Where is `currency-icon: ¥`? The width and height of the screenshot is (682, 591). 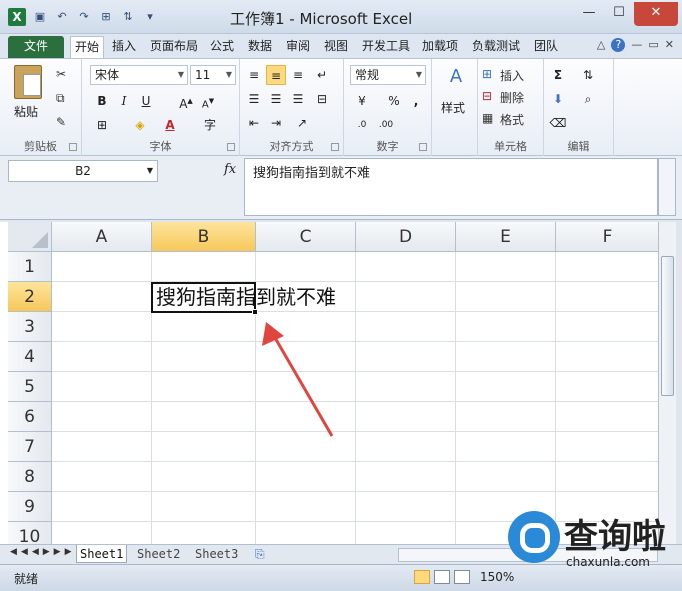
currency-icon: ¥ is located at coordinates (362, 101).